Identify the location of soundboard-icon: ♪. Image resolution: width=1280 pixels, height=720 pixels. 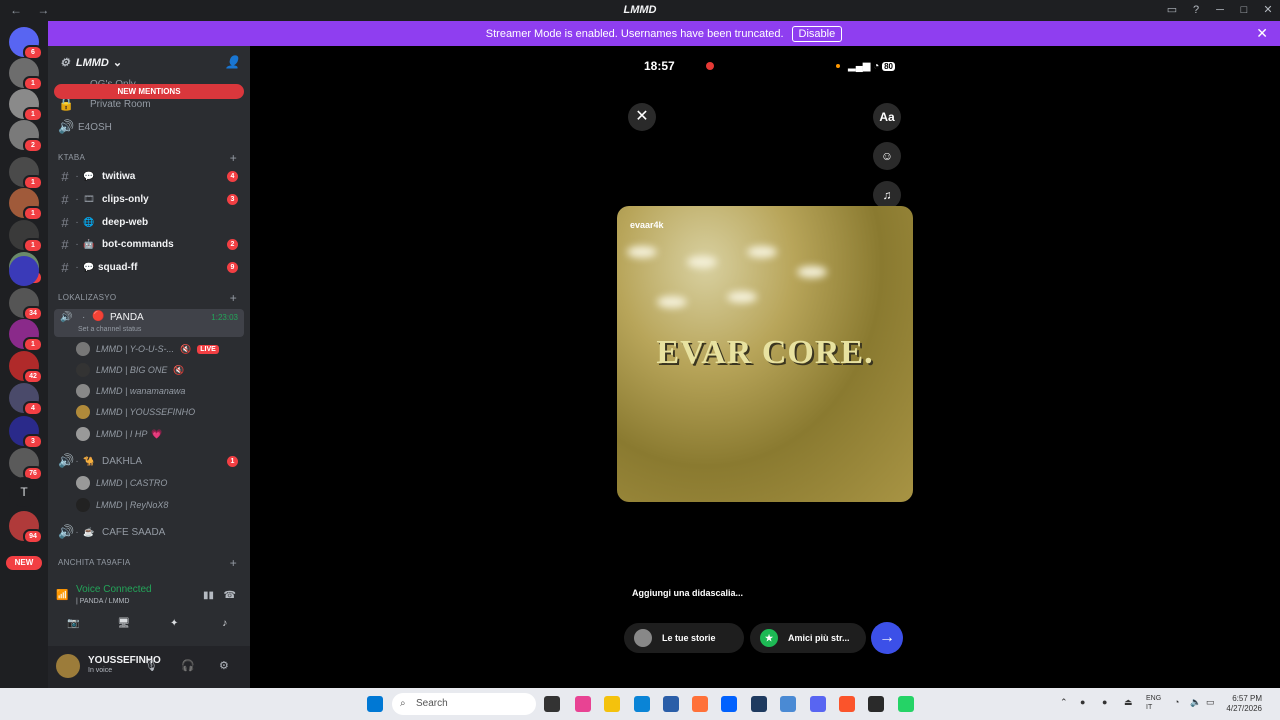
(224, 624).